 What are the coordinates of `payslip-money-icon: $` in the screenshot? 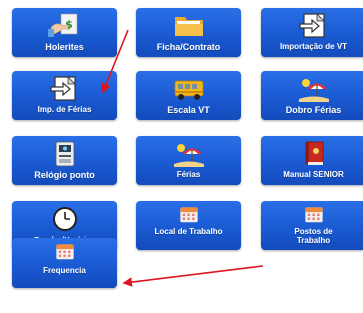 It's located at (62, 25).